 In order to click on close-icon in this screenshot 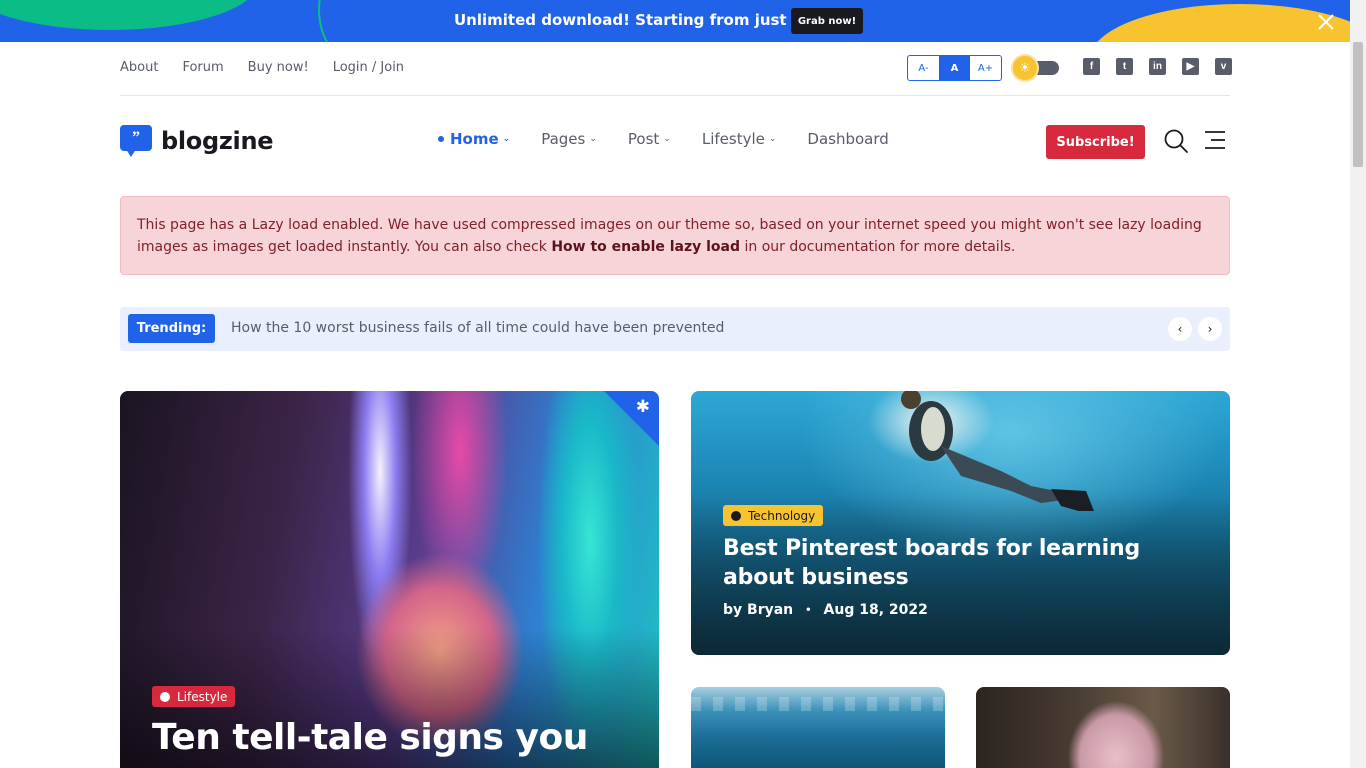, I will do `click(1326, 22)`.